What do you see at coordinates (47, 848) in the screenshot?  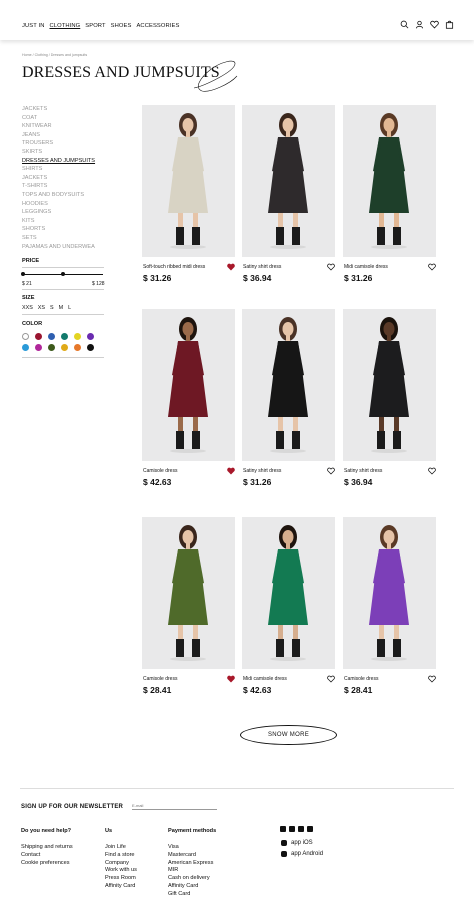 I see `footer-link: Shipping and returns` at bounding box center [47, 848].